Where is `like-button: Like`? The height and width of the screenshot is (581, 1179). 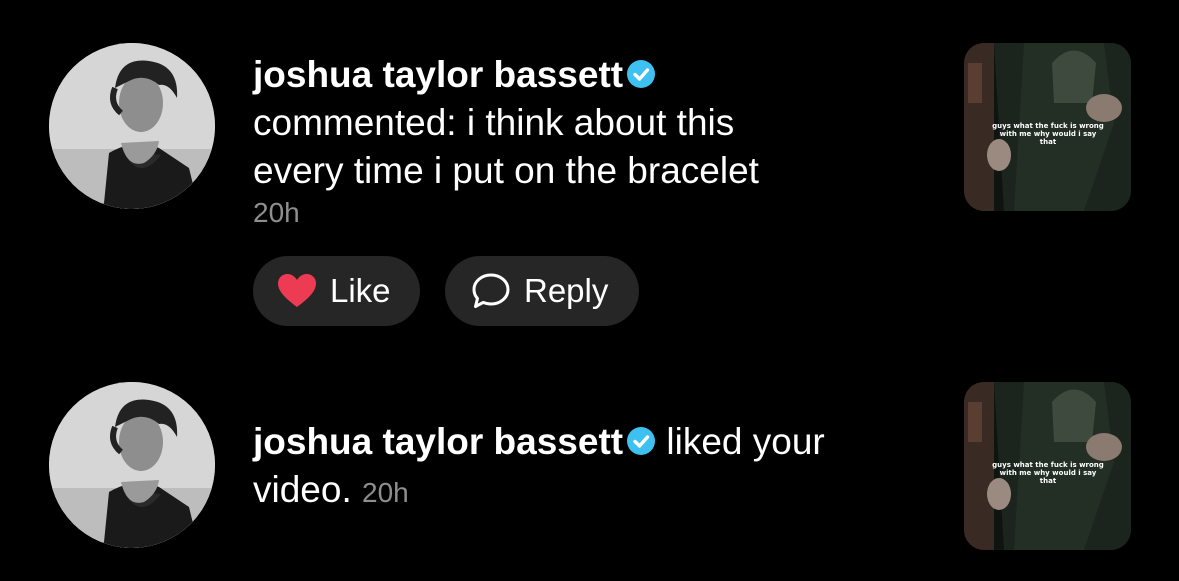 like-button: Like is located at coordinates (336, 291).